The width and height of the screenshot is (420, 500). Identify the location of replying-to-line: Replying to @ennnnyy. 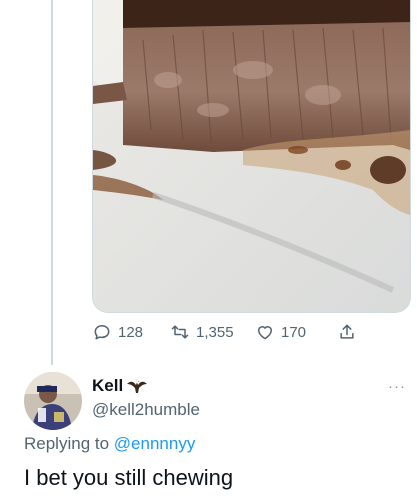
(109, 444).